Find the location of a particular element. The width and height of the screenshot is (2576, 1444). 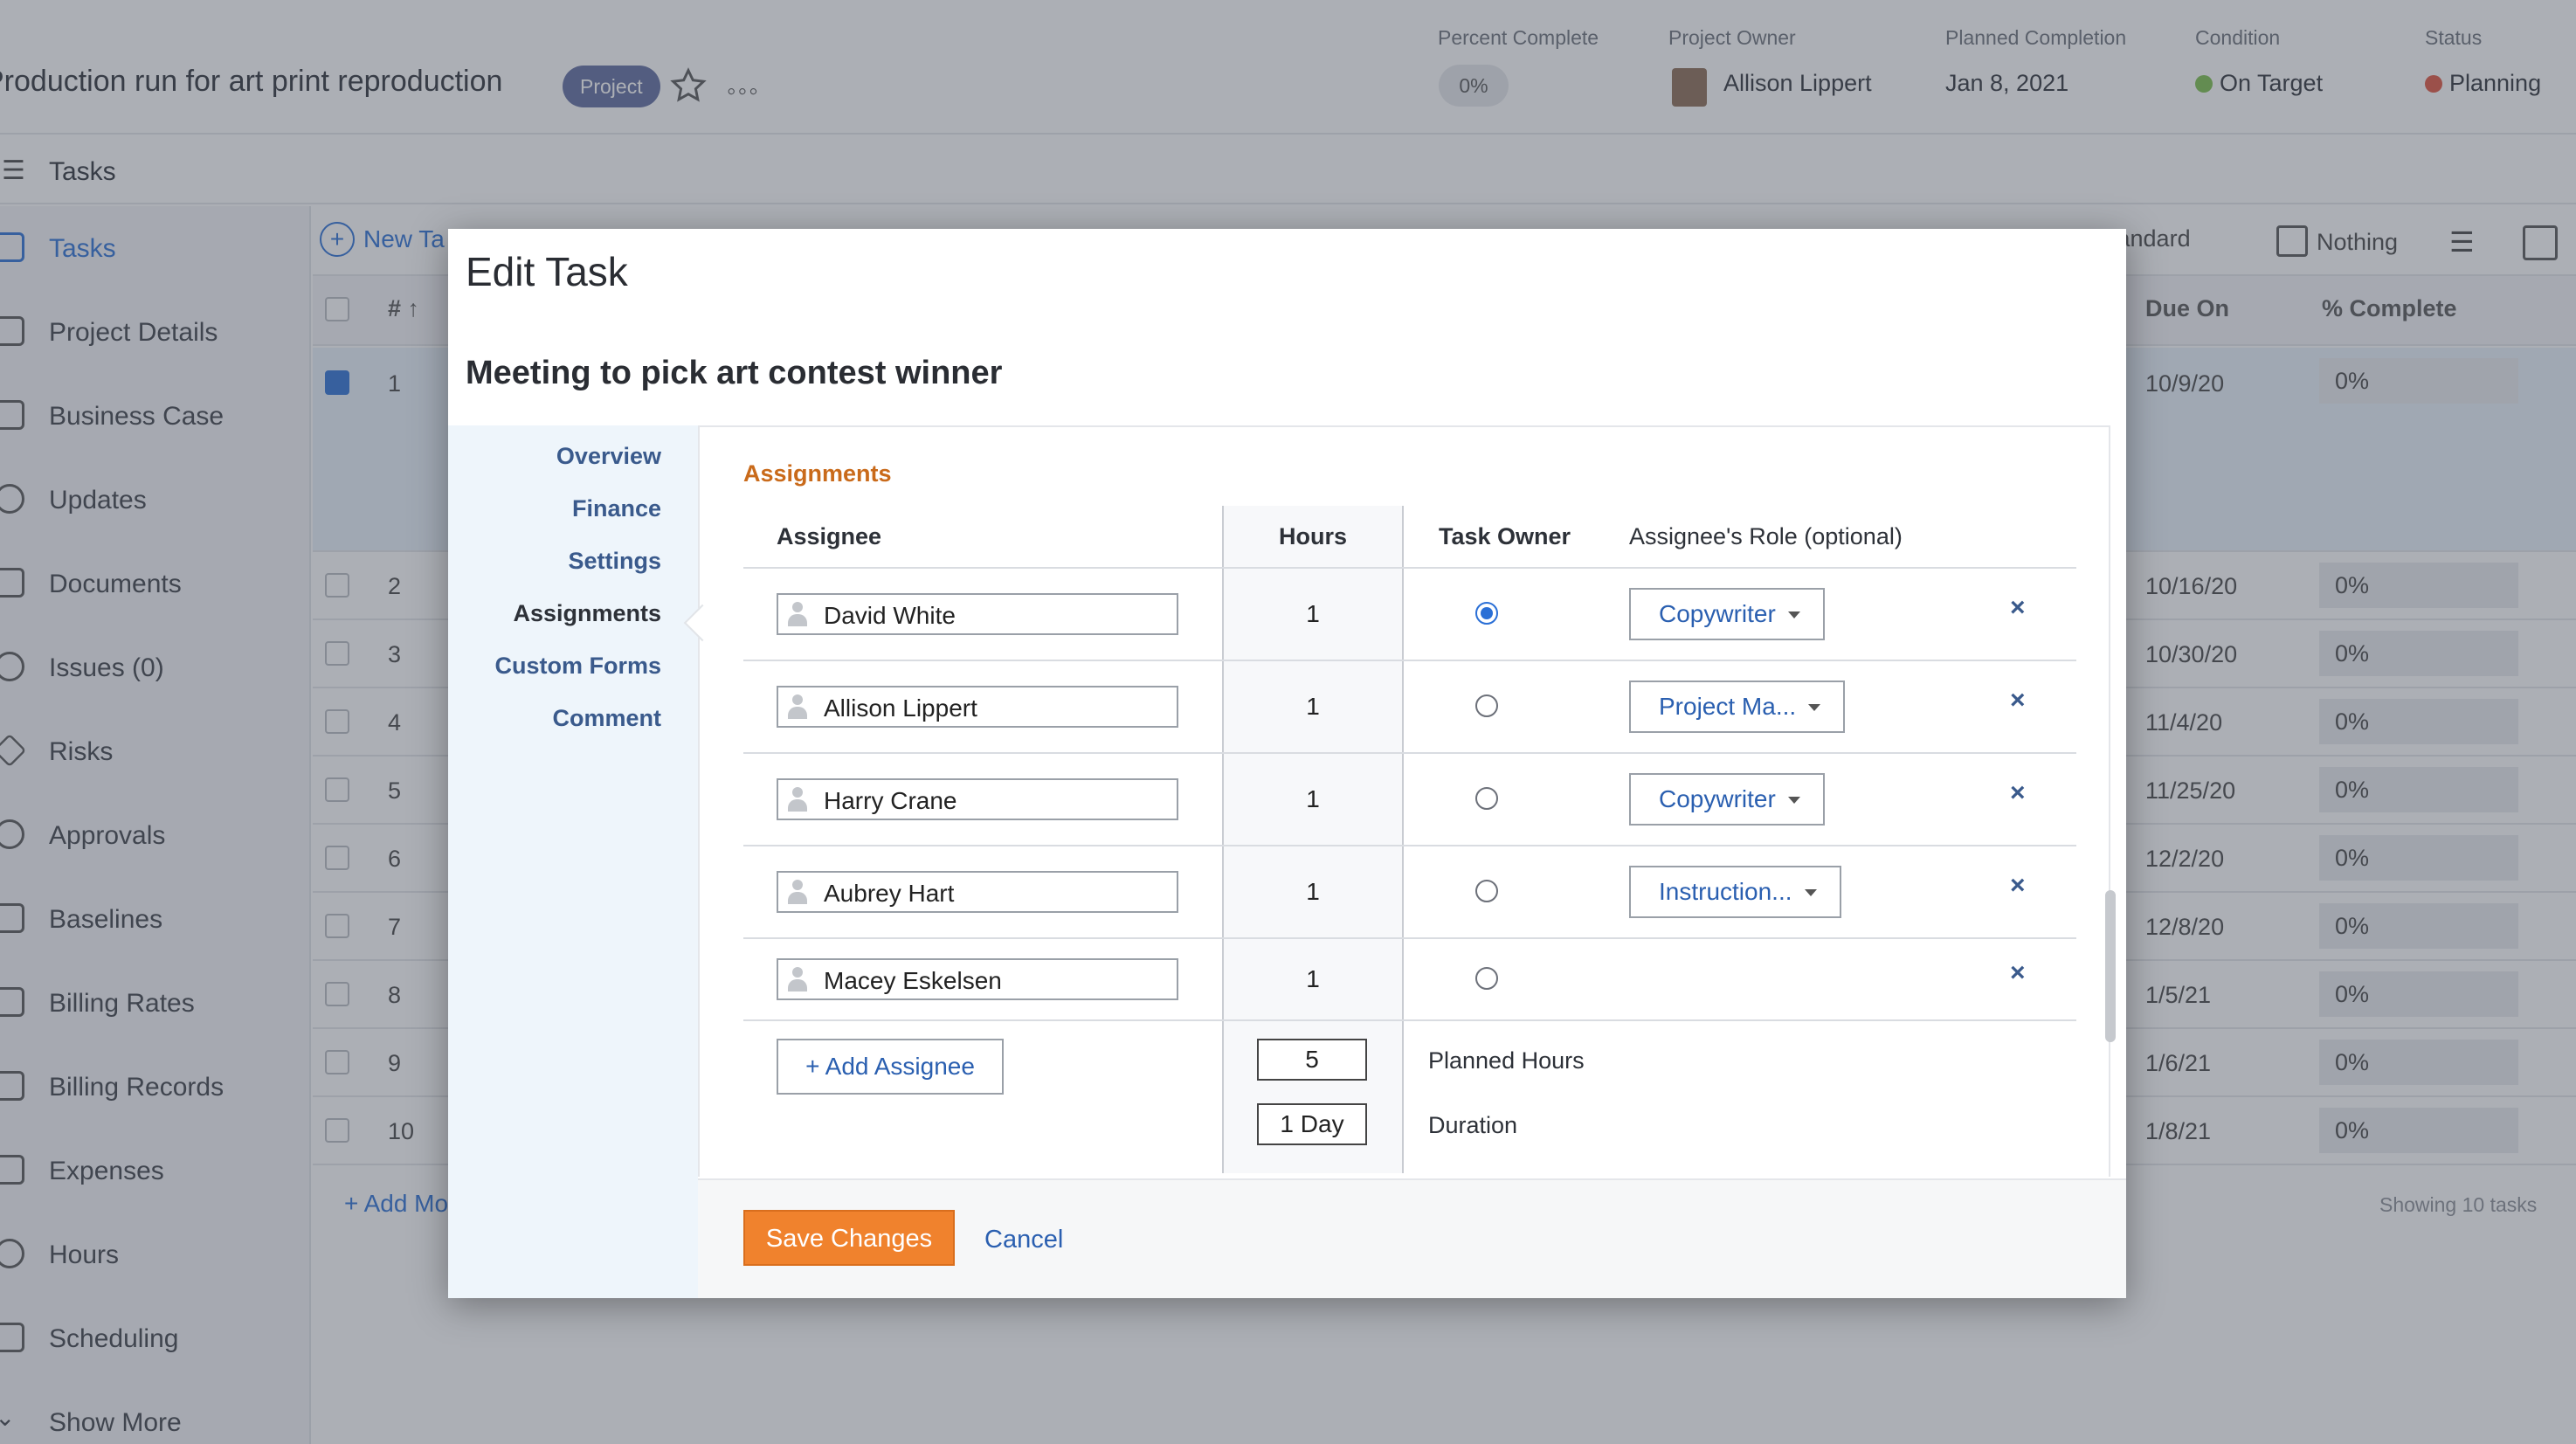

duration-field: 1 Day is located at coordinates (1312, 1124).